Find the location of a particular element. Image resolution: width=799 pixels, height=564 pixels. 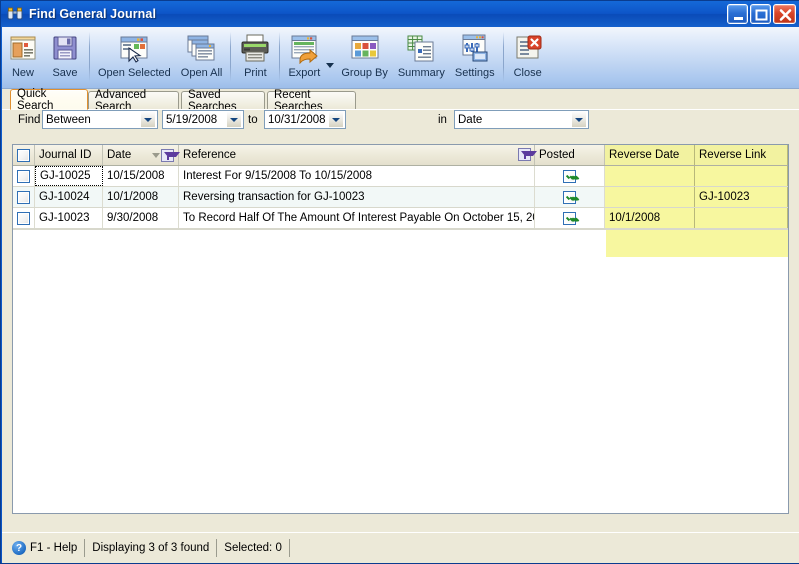

floppy-disk-save-icon is located at coordinates (65, 48).